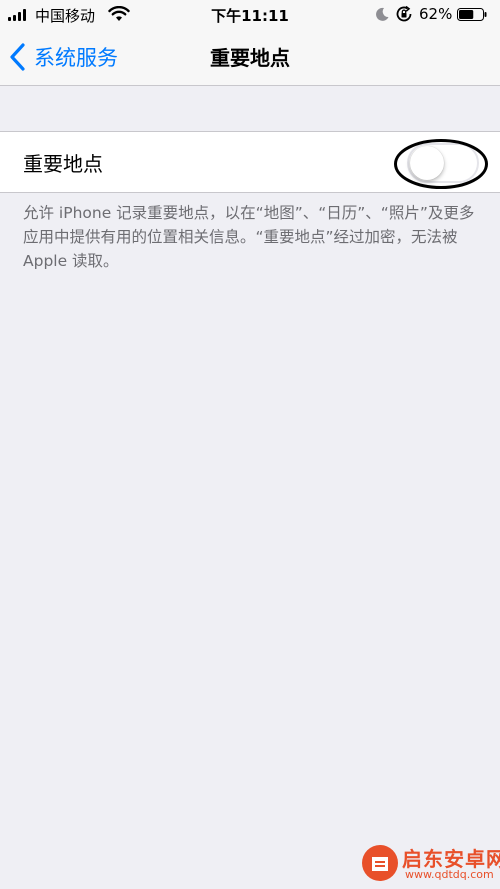 The image size is (500, 889). I want to click on watermark-logo-icon, so click(380, 863).